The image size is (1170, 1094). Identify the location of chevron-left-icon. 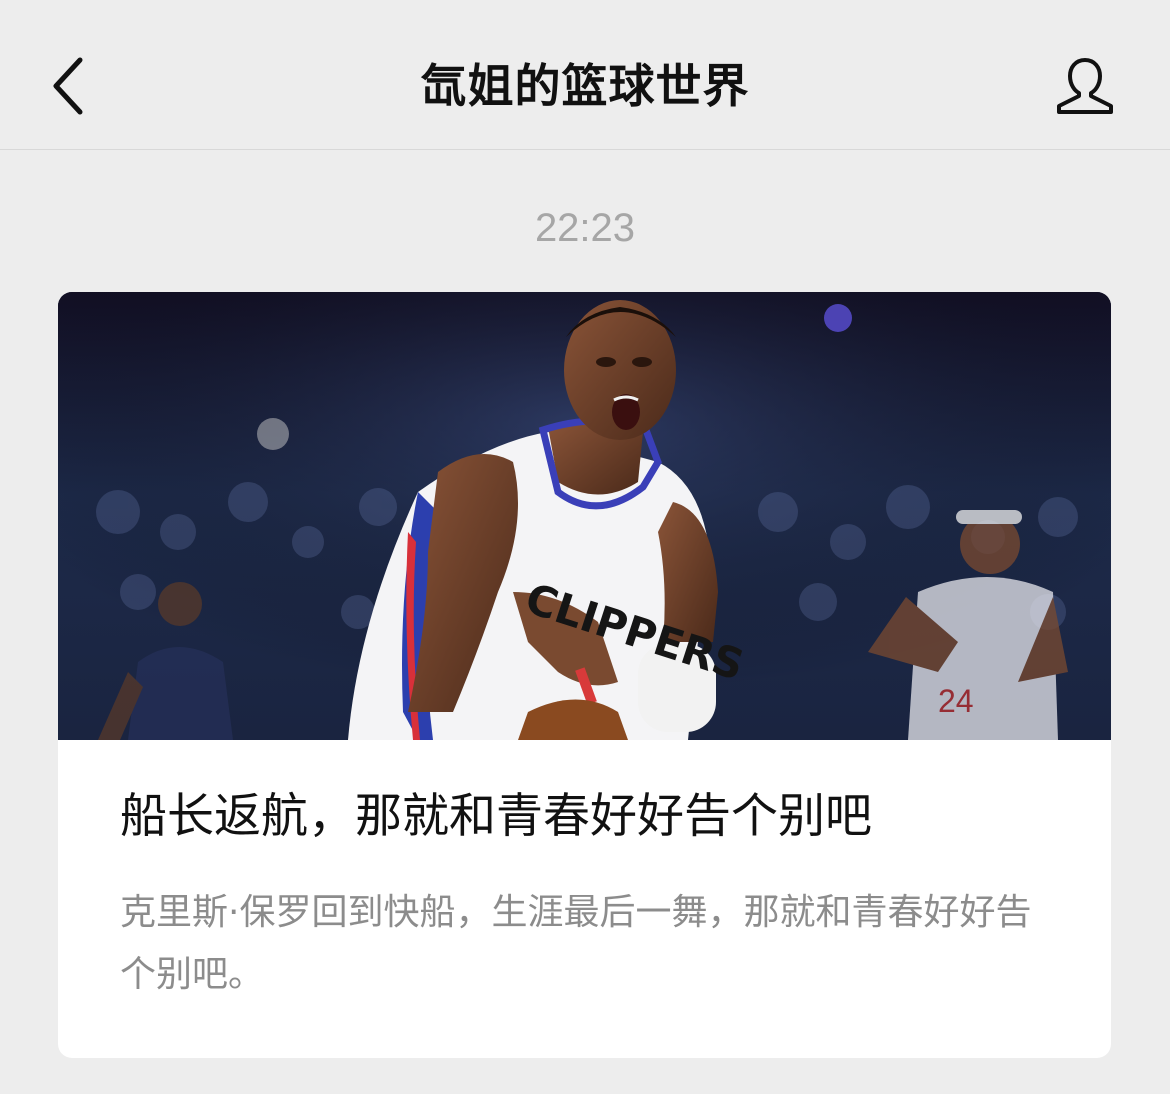
(68, 86).